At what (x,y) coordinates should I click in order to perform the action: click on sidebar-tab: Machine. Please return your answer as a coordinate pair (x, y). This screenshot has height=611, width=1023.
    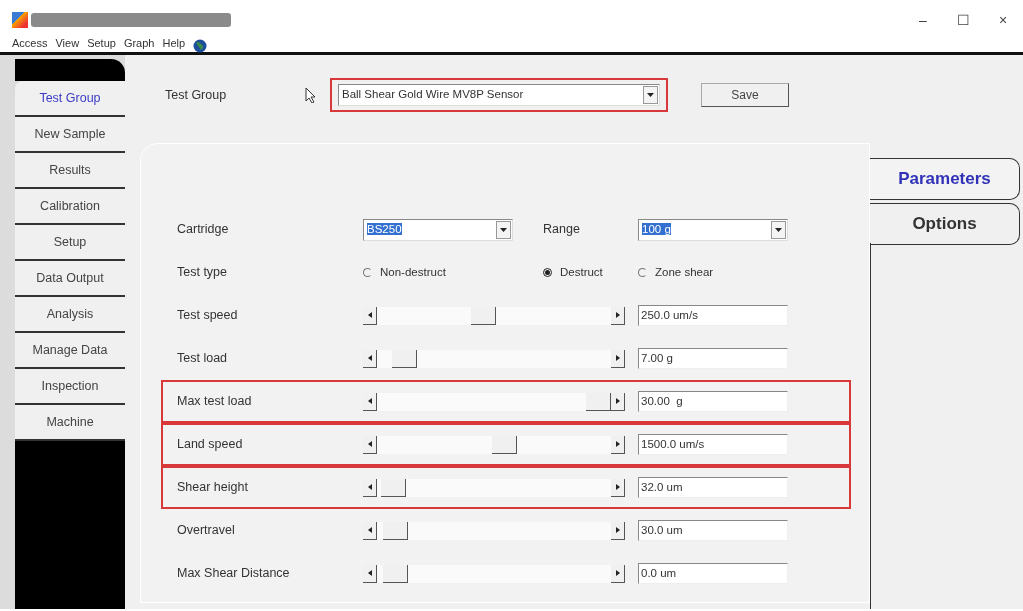
    Looking at the image, I should click on (70, 423).